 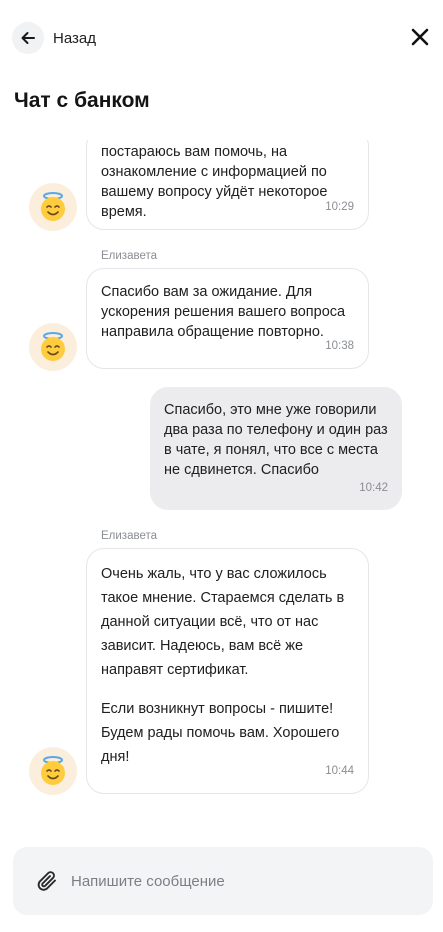 I want to click on attach-button, so click(x=47, y=881).